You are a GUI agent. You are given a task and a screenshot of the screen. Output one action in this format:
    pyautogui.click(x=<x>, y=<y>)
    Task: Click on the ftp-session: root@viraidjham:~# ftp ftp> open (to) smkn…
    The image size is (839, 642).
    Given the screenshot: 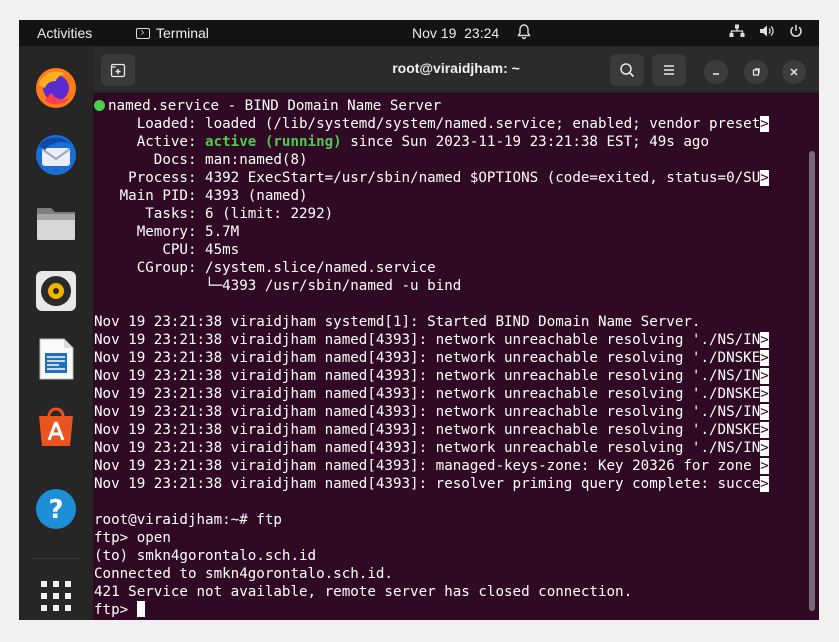 What is the action you would take?
    pyautogui.click(x=449, y=556)
    